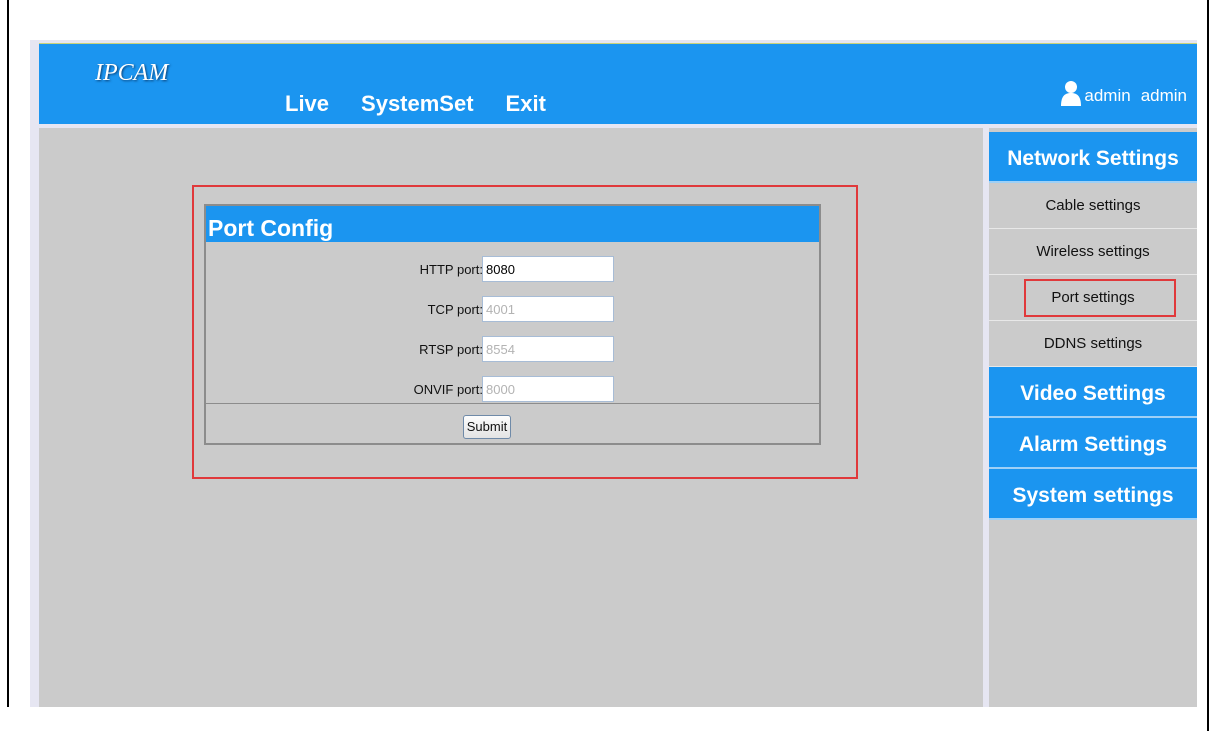 Image resolution: width=1217 pixels, height=731 pixels. Describe the element at coordinates (1107, 95) in the screenshot. I see `username-label: admin` at that location.